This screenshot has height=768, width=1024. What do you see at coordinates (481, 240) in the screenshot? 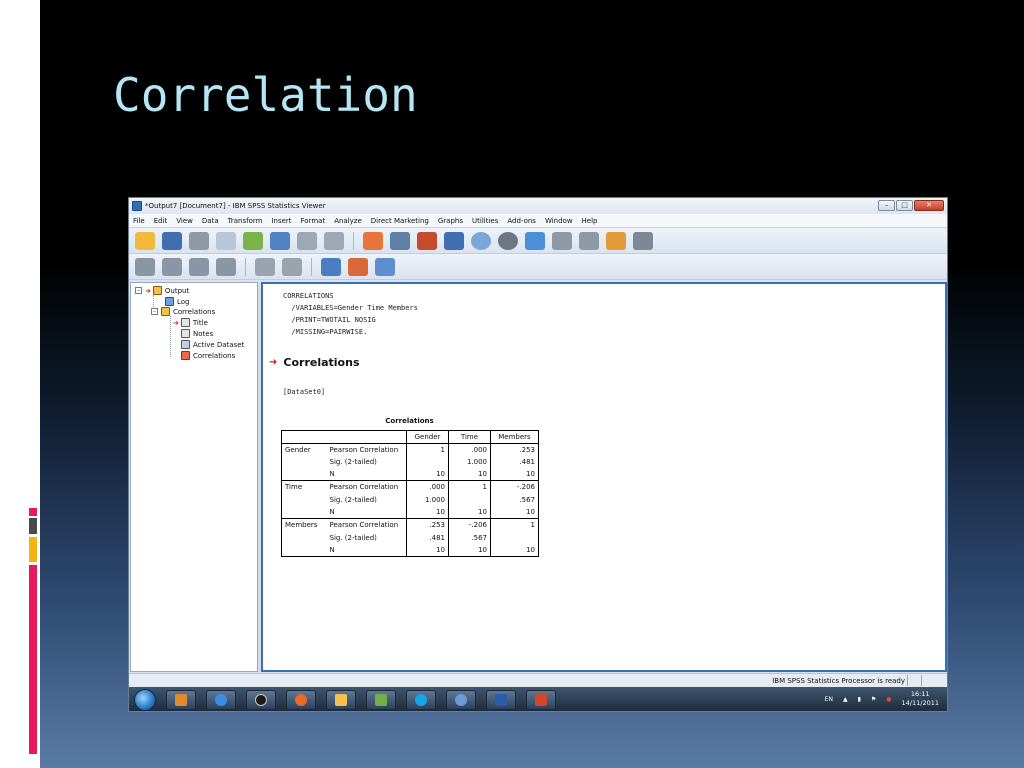
I see `show-output-icon` at bounding box center [481, 240].